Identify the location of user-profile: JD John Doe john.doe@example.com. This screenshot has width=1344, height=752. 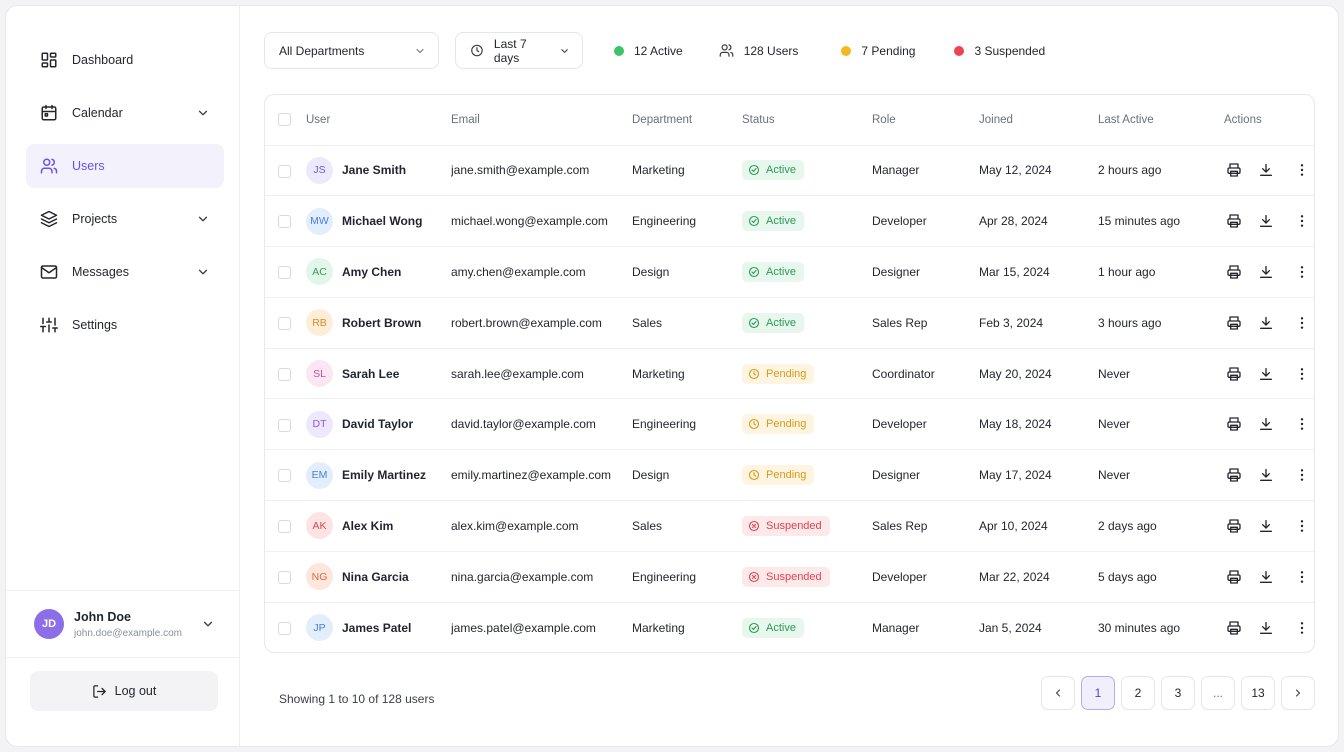
(122, 624).